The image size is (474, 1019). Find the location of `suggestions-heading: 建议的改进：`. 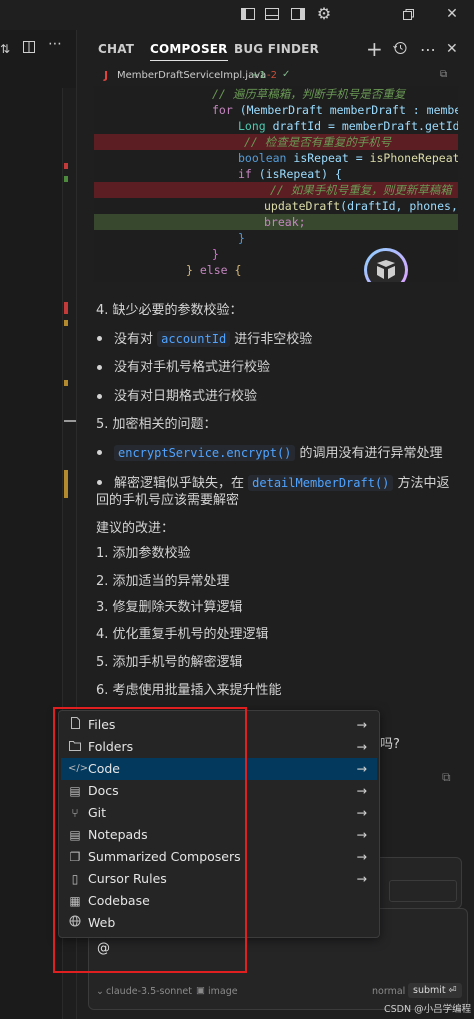

suggestions-heading: 建议的改进： is located at coordinates (135, 528).